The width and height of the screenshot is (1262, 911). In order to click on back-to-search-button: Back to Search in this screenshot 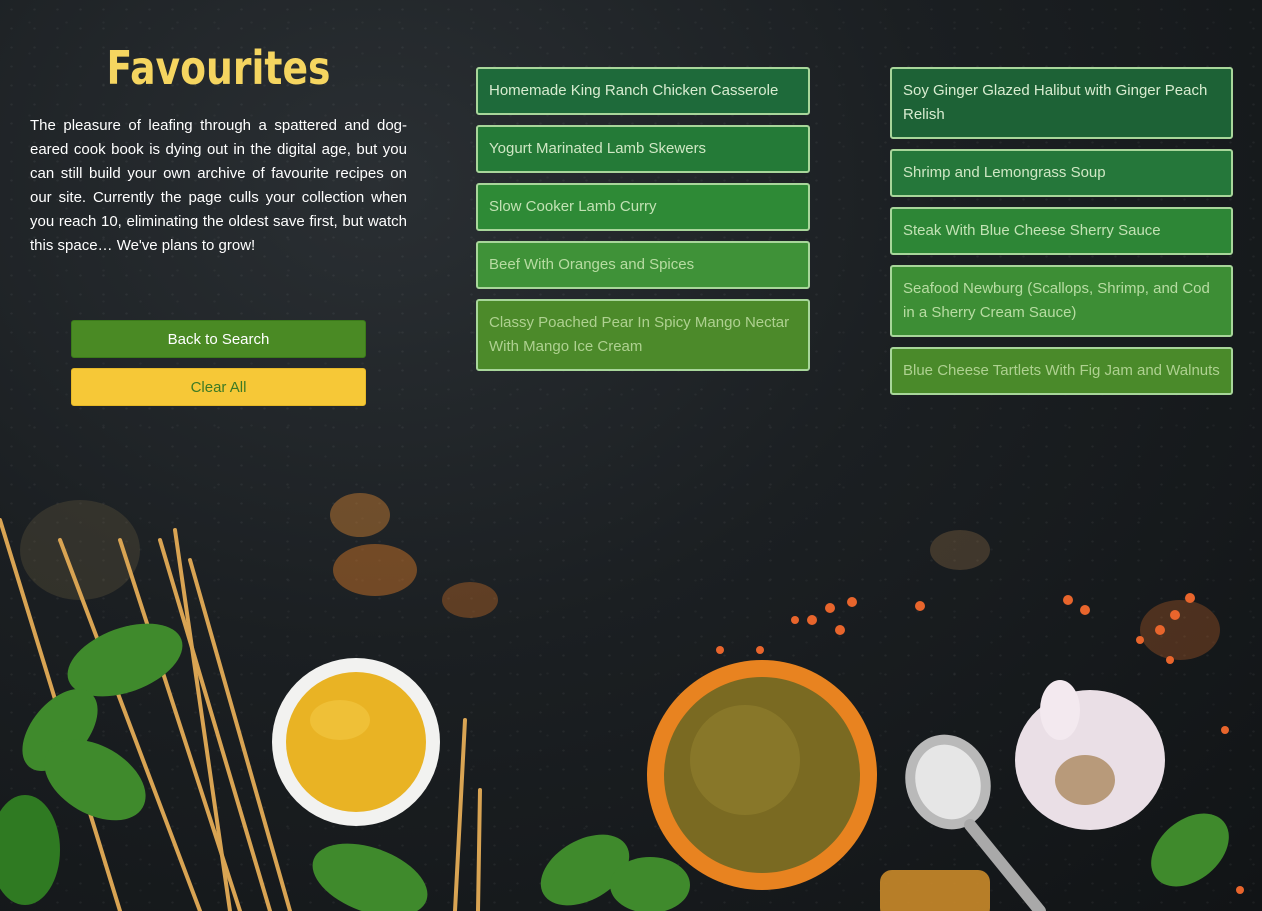, I will do `click(218, 339)`.